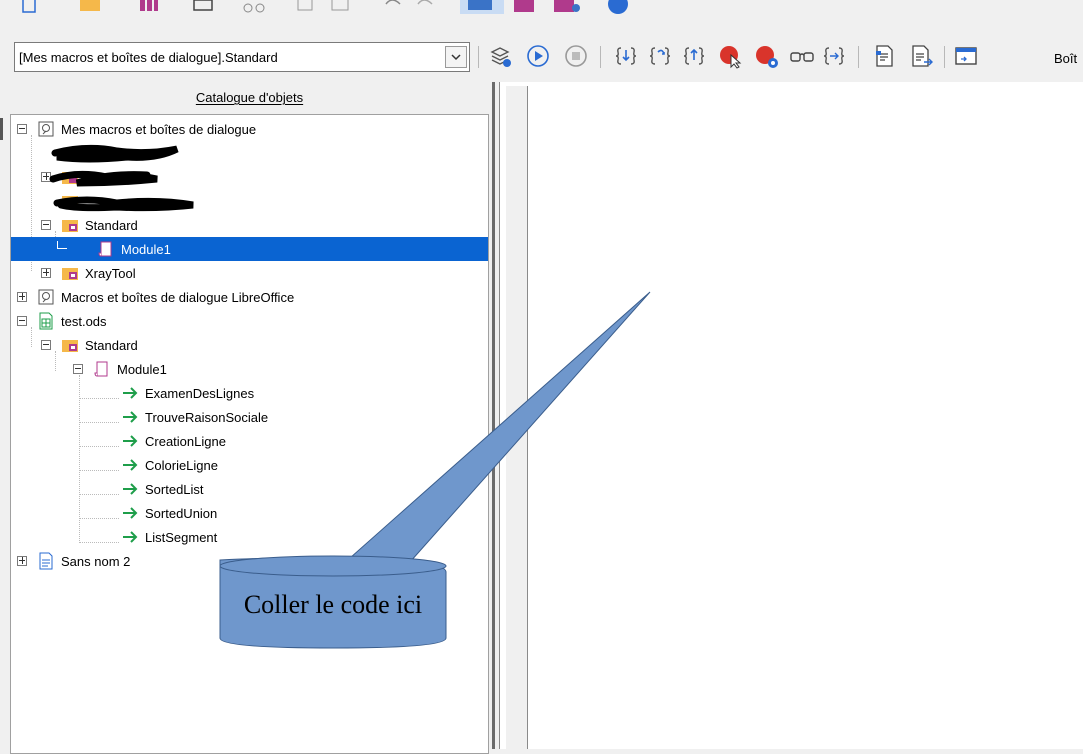 The height and width of the screenshot is (754, 1083). I want to click on tree-item-label: SortedList, so click(174, 489).